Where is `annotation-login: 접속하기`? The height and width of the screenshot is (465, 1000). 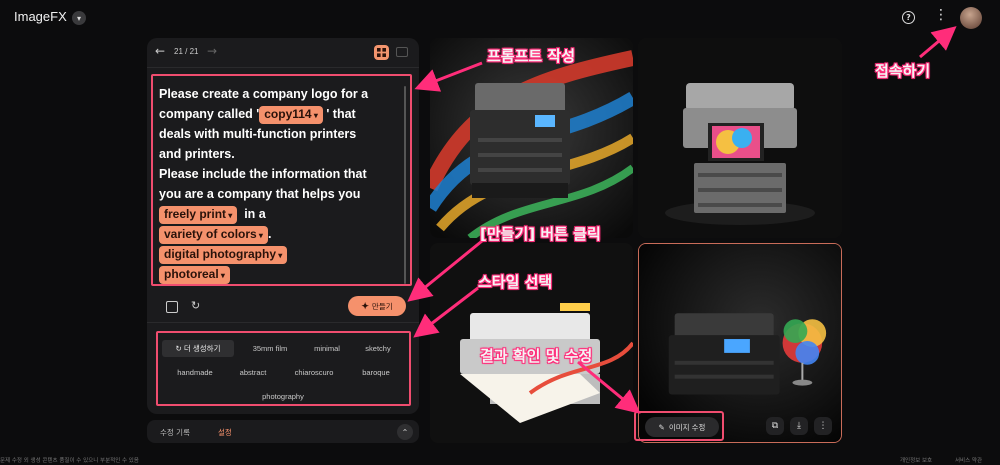 annotation-login: 접속하기 is located at coordinates (903, 71).